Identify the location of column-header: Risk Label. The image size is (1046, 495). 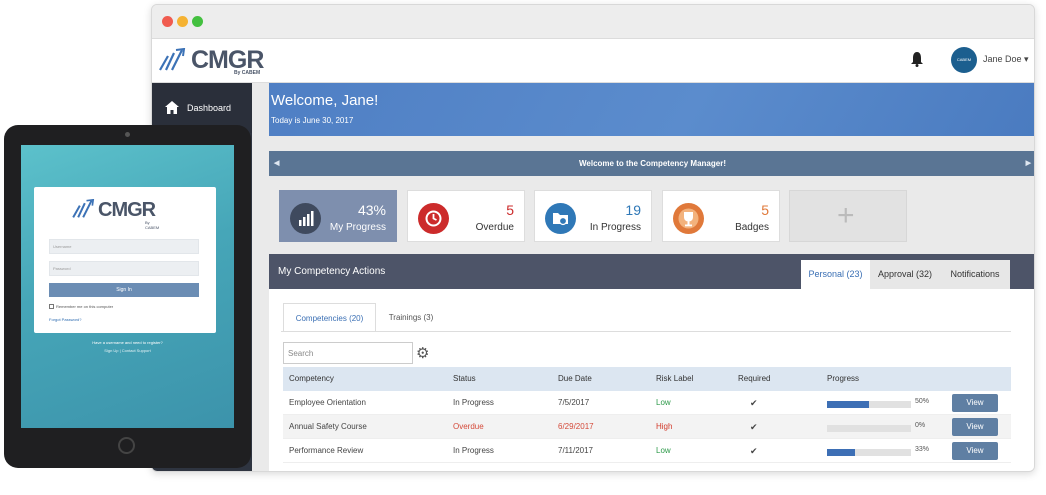
(674, 379).